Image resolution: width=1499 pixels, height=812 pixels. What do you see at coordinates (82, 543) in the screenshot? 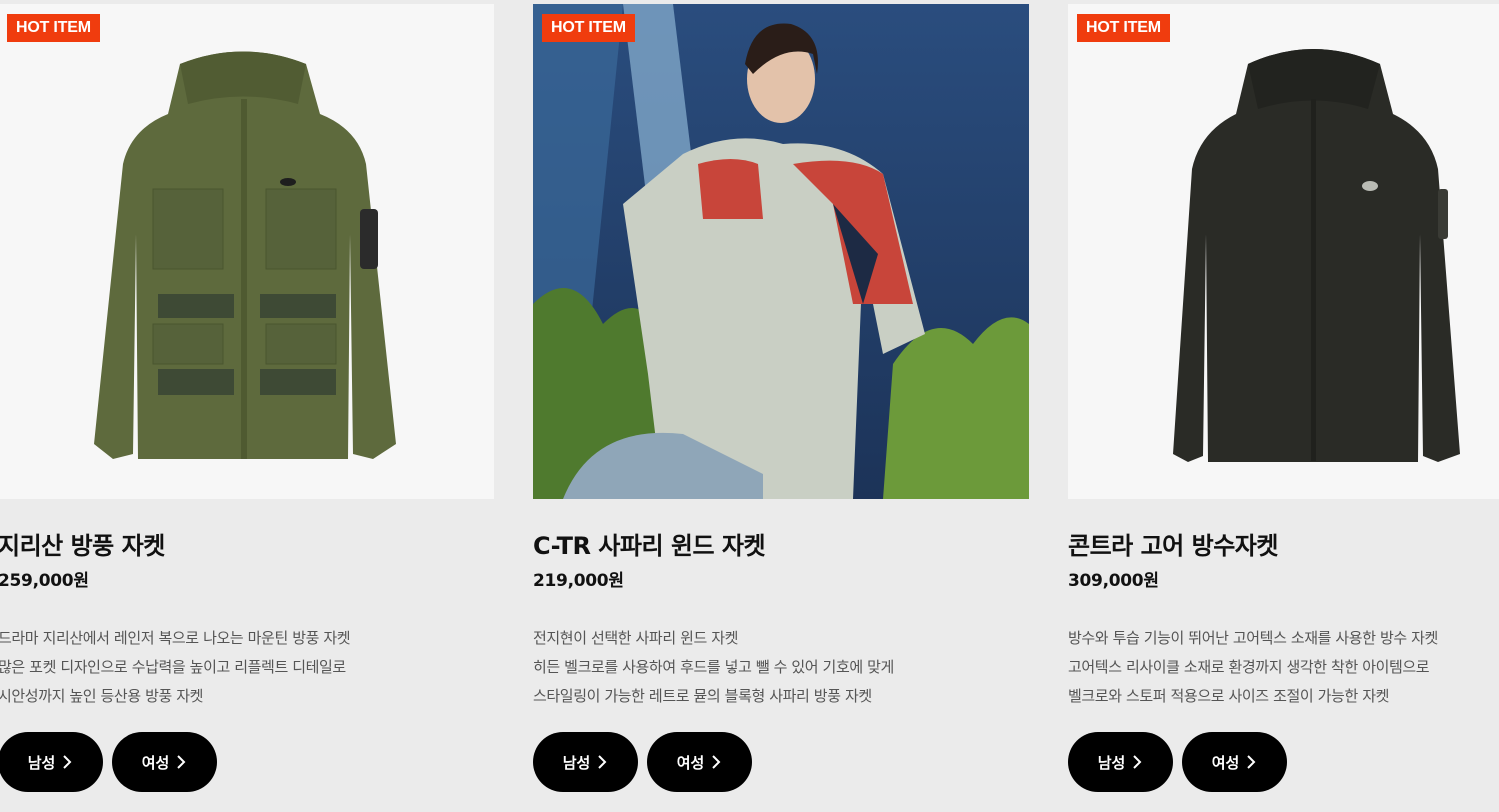
I see `product-title: 지리산 방풍 자켓` at bounding box center [82, 543].